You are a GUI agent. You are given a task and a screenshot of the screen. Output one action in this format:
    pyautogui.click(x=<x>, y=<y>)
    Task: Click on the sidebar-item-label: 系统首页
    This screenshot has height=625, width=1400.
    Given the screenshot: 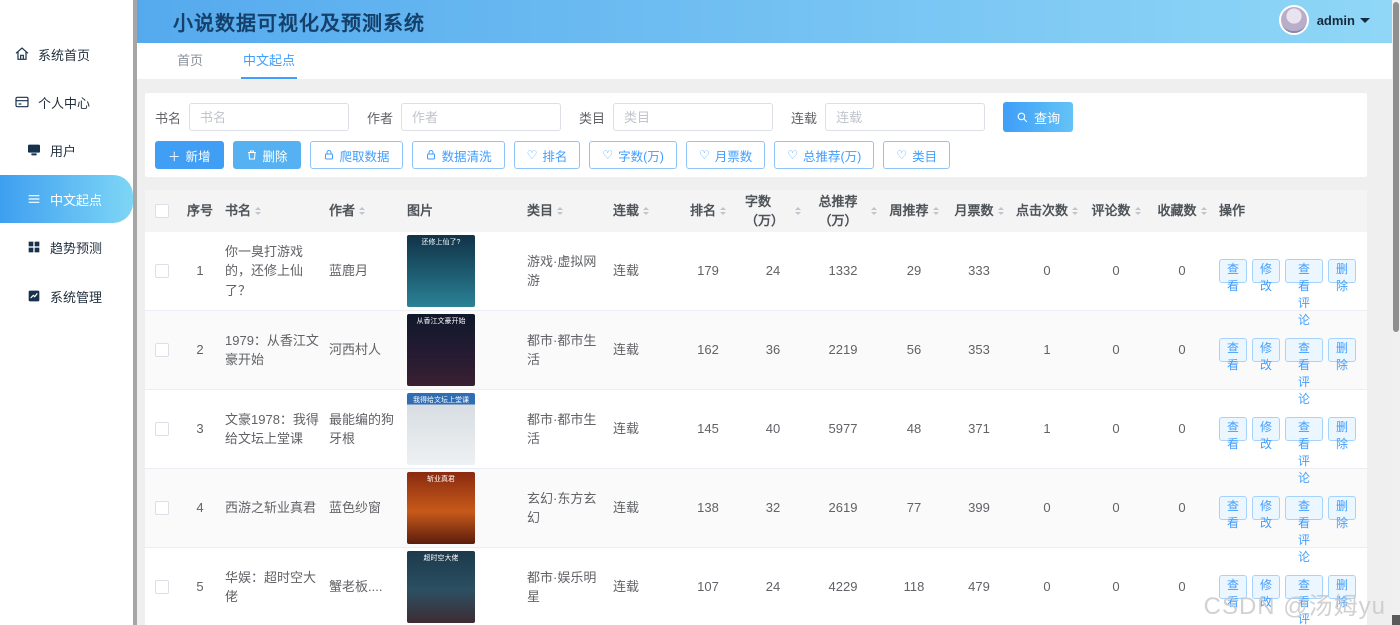 What is the action you would take?
    pyautogui.click(x=64, y=55)
    